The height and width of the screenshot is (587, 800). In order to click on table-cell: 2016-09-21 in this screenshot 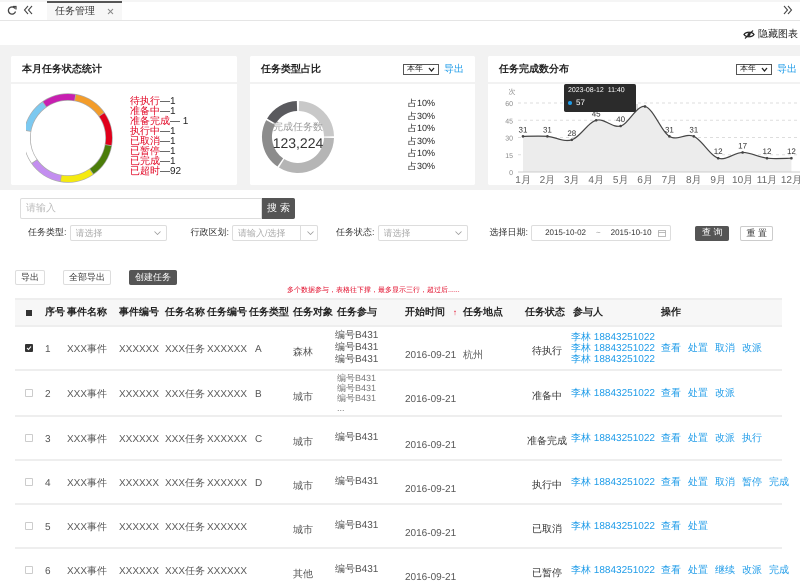, I will do `click(430, 533)`.